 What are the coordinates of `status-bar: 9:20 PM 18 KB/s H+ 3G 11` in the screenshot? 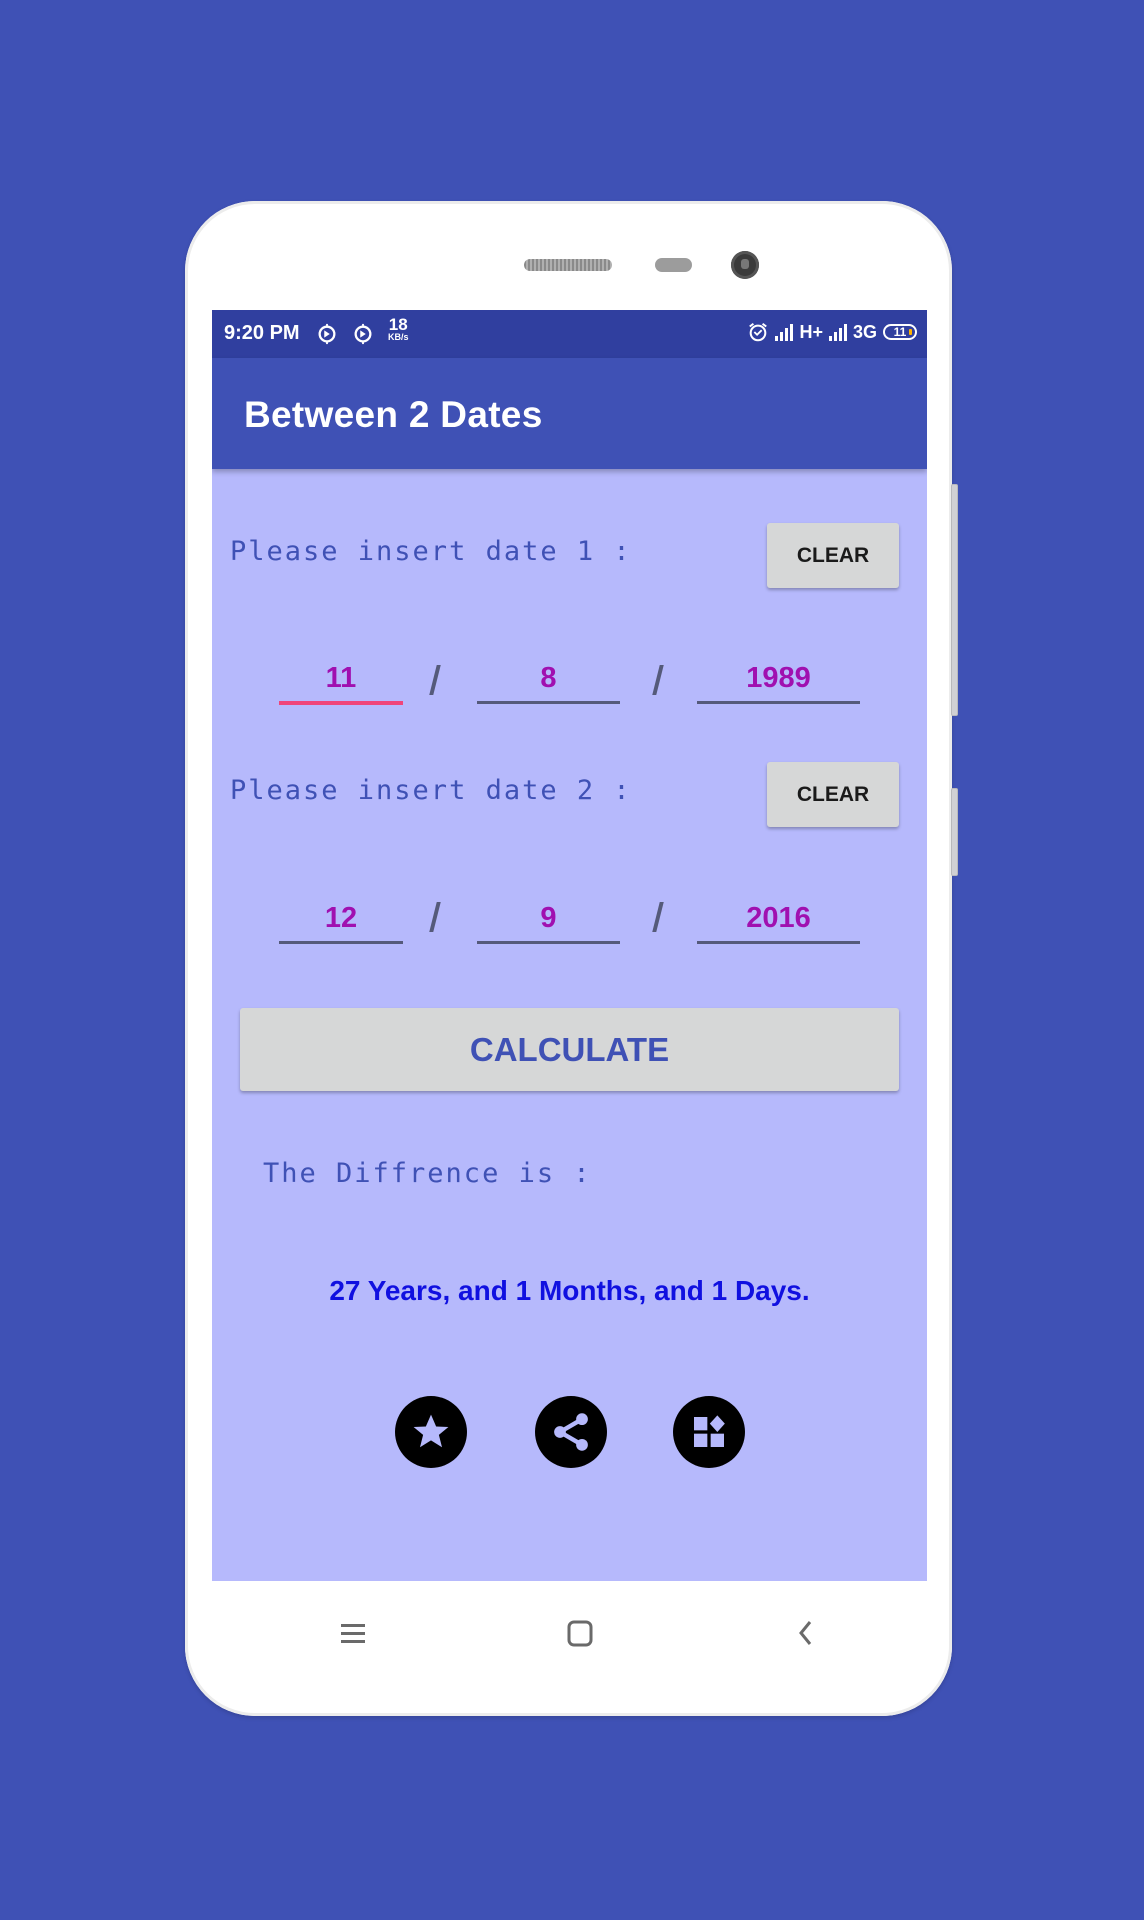 It's located at (569, 334).